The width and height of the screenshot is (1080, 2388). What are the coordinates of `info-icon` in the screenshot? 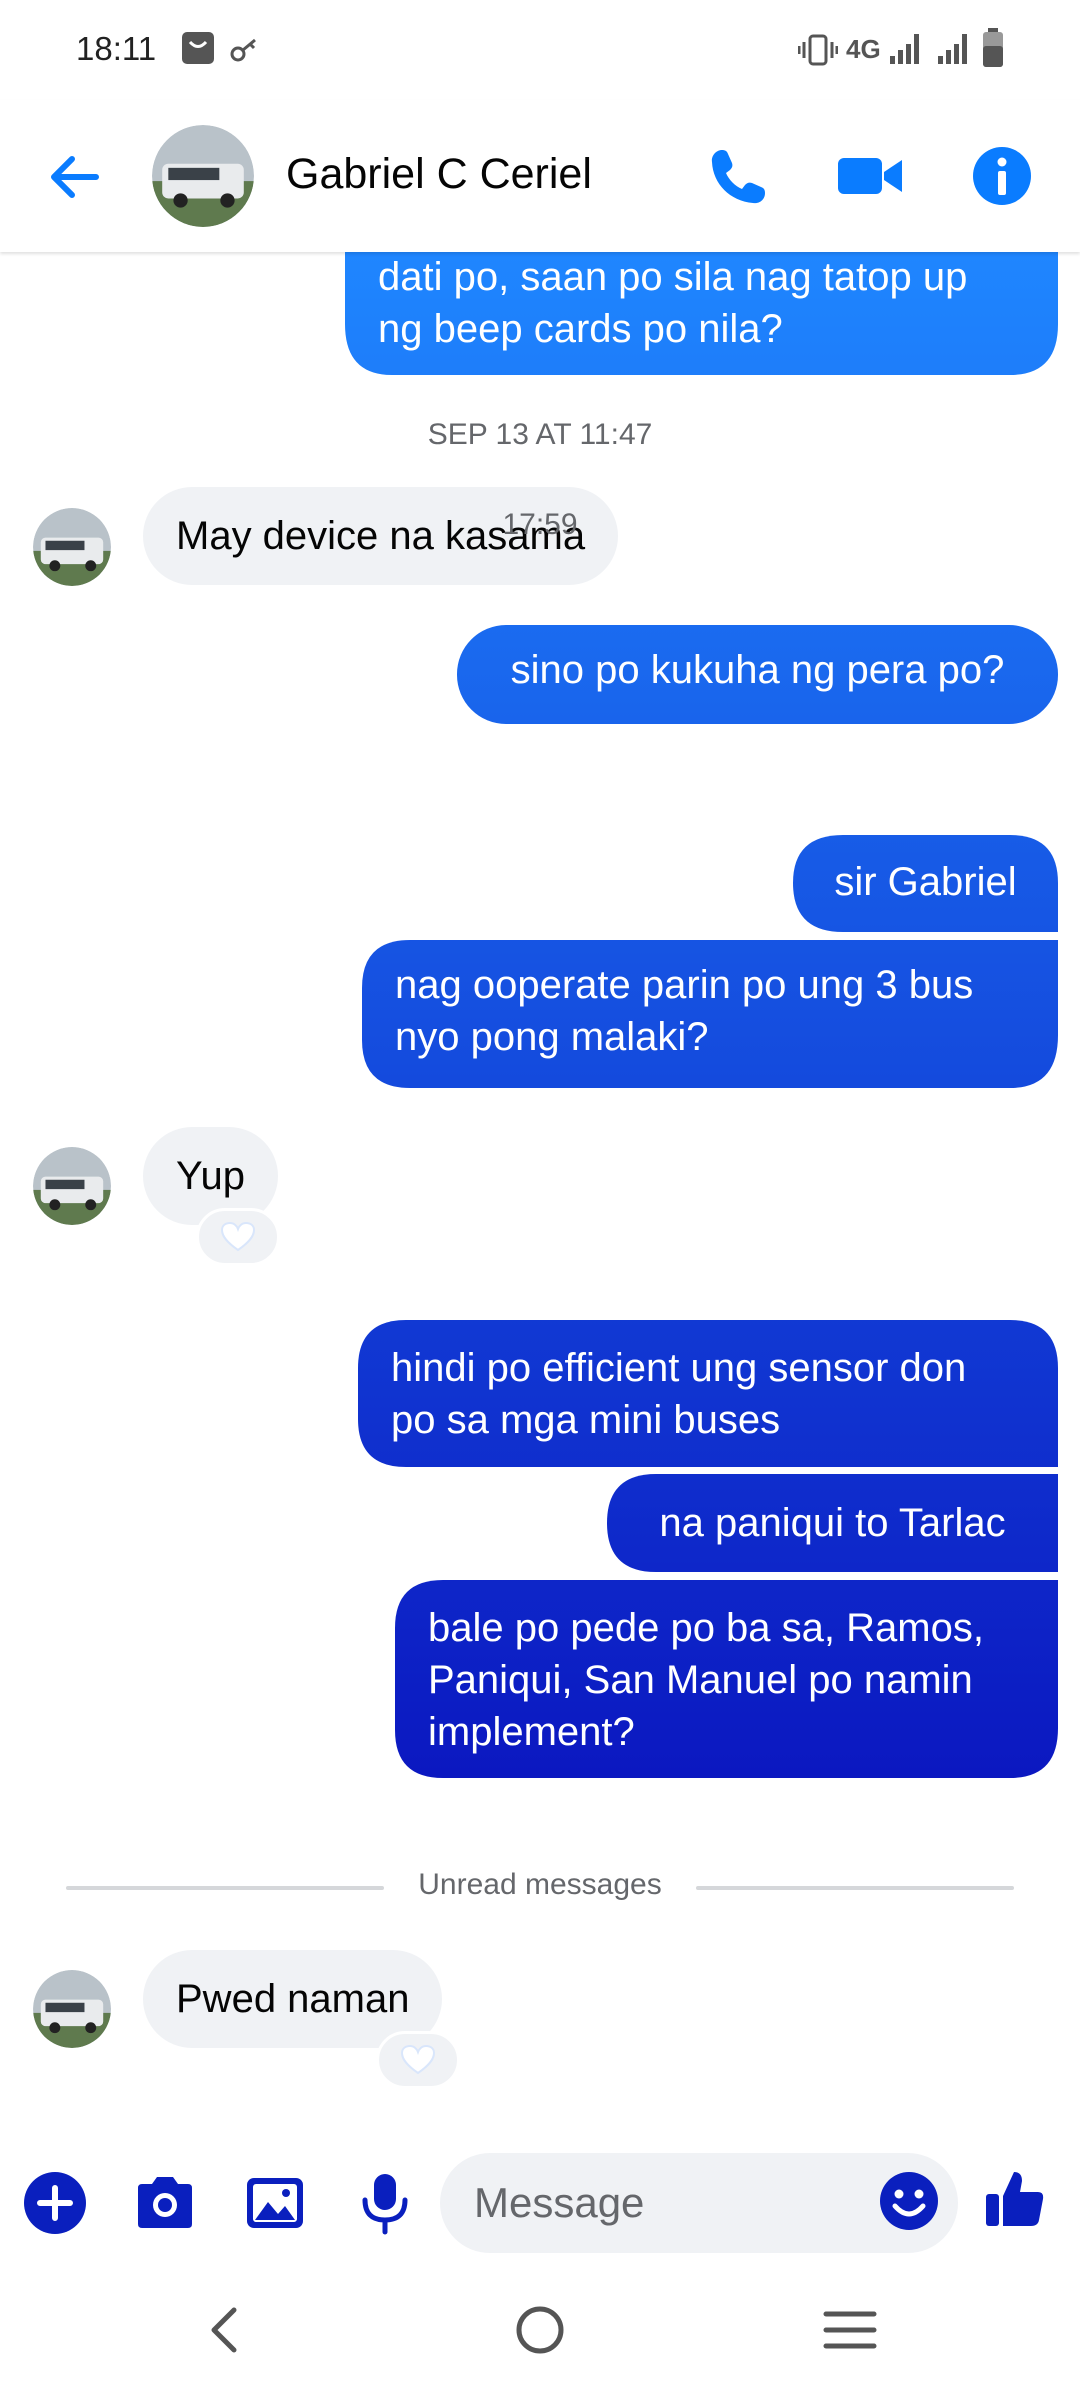 It's located at (1002, 176).